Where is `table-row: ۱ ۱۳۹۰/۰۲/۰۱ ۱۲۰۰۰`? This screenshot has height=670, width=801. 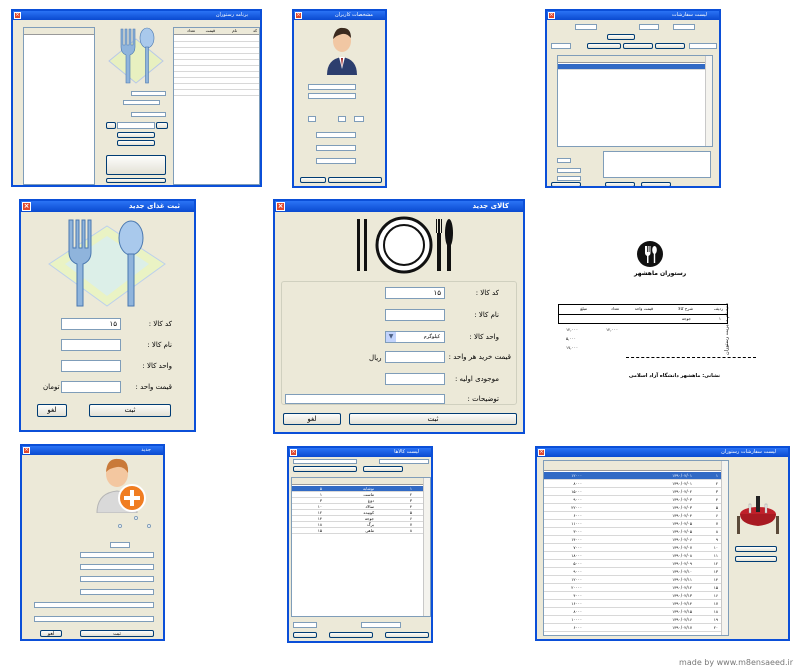 table-row: ۱ ۱۳۹۰/۰۲/۰۱ ۱۲۰۰۰ is located at coordinates (636, 476).